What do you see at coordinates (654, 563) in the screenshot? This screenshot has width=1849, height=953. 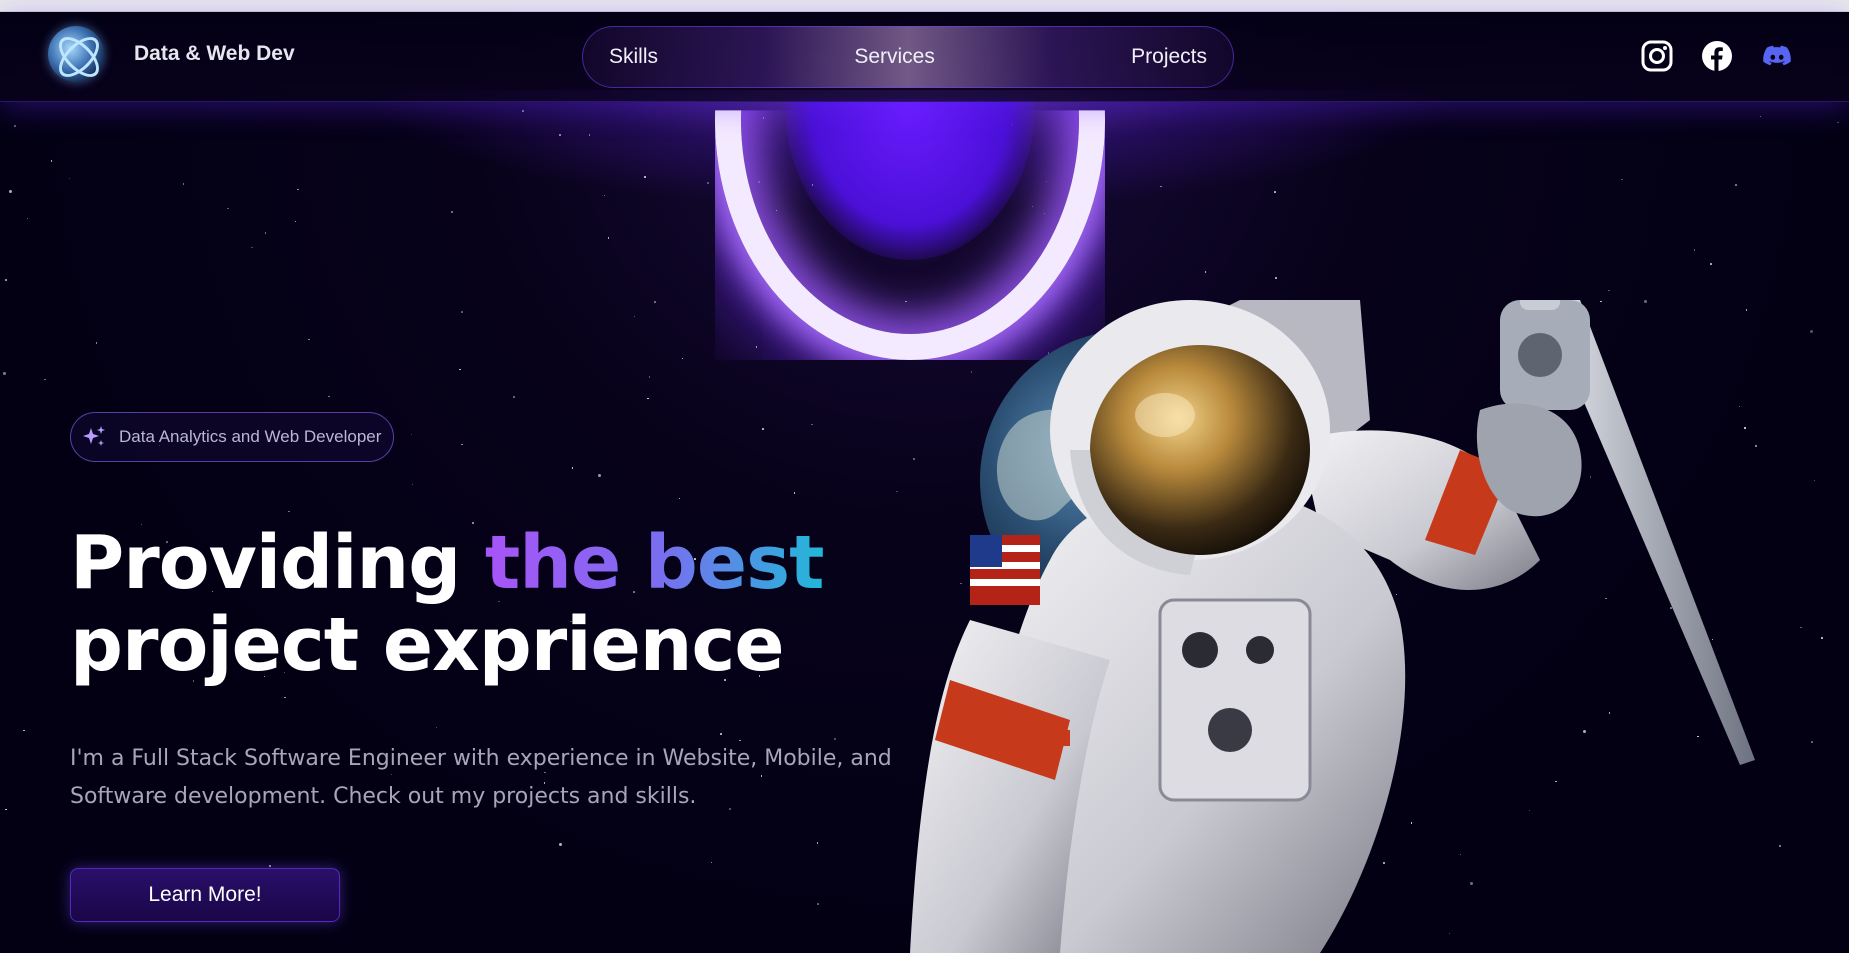 I see `headline-highlight: the best` at bounding box center [654, 563].